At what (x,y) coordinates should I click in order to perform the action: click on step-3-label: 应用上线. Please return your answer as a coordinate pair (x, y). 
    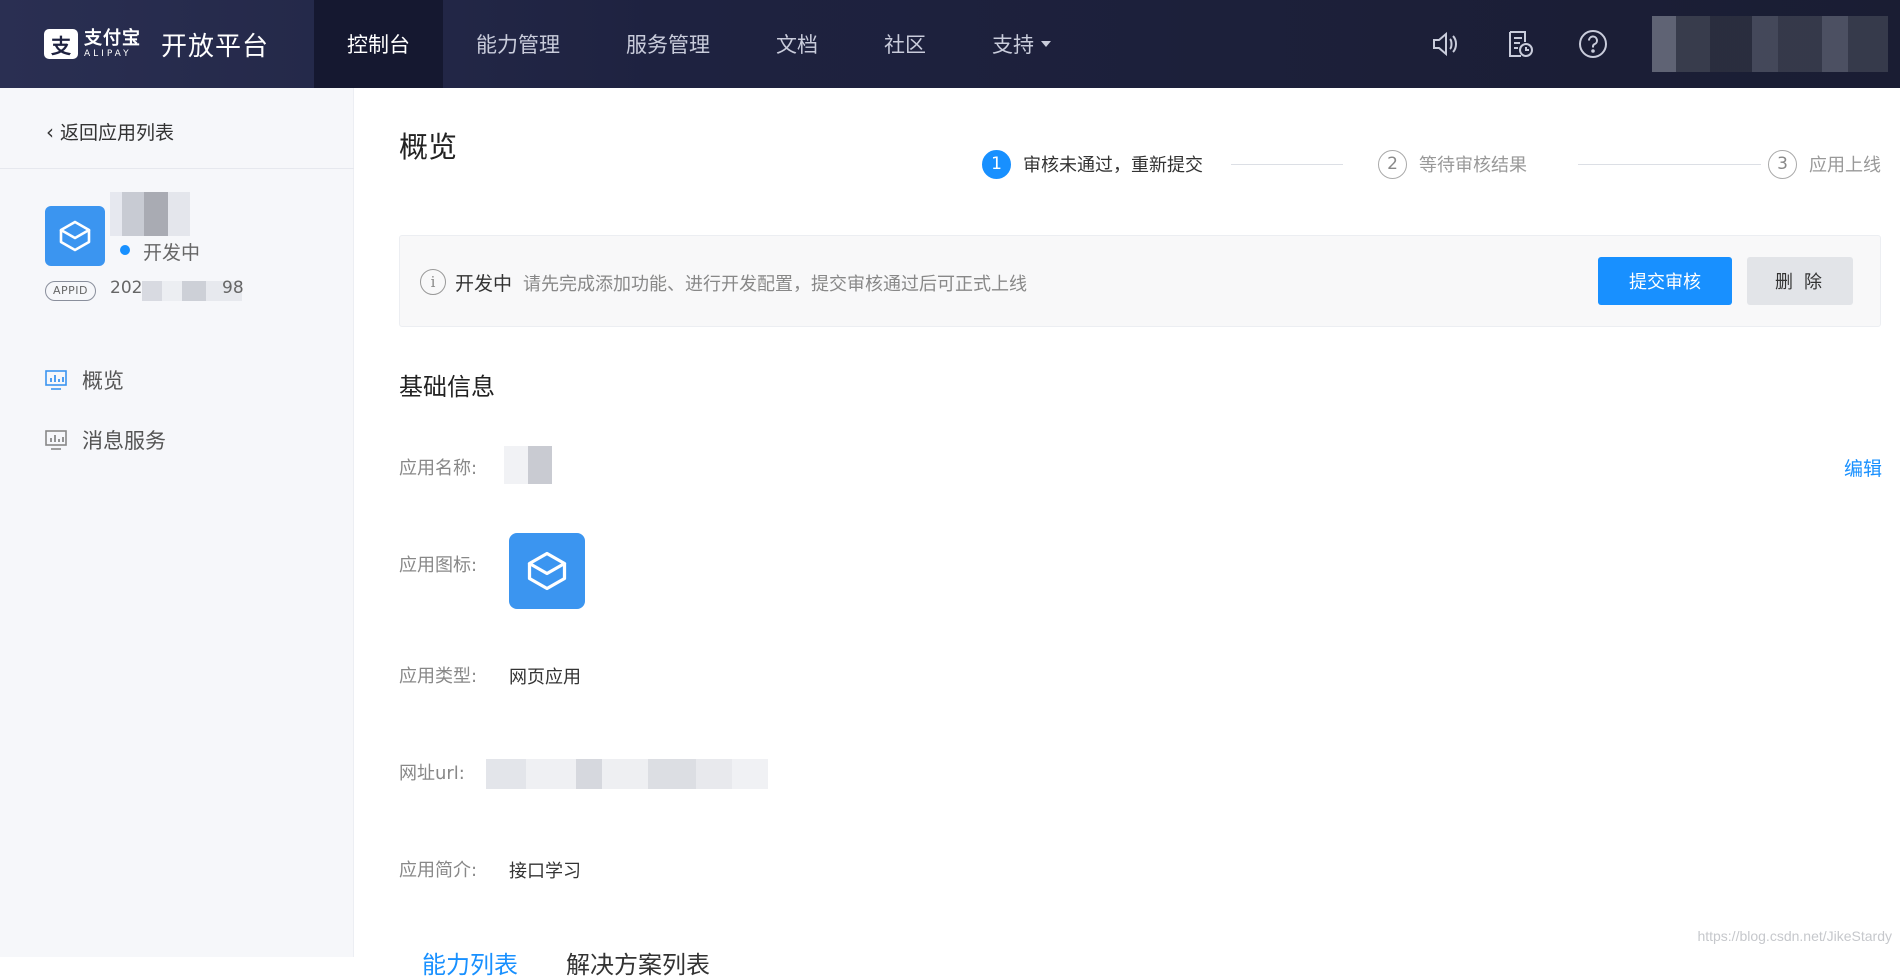
    Looking at the image, I should click on (1845, 165).